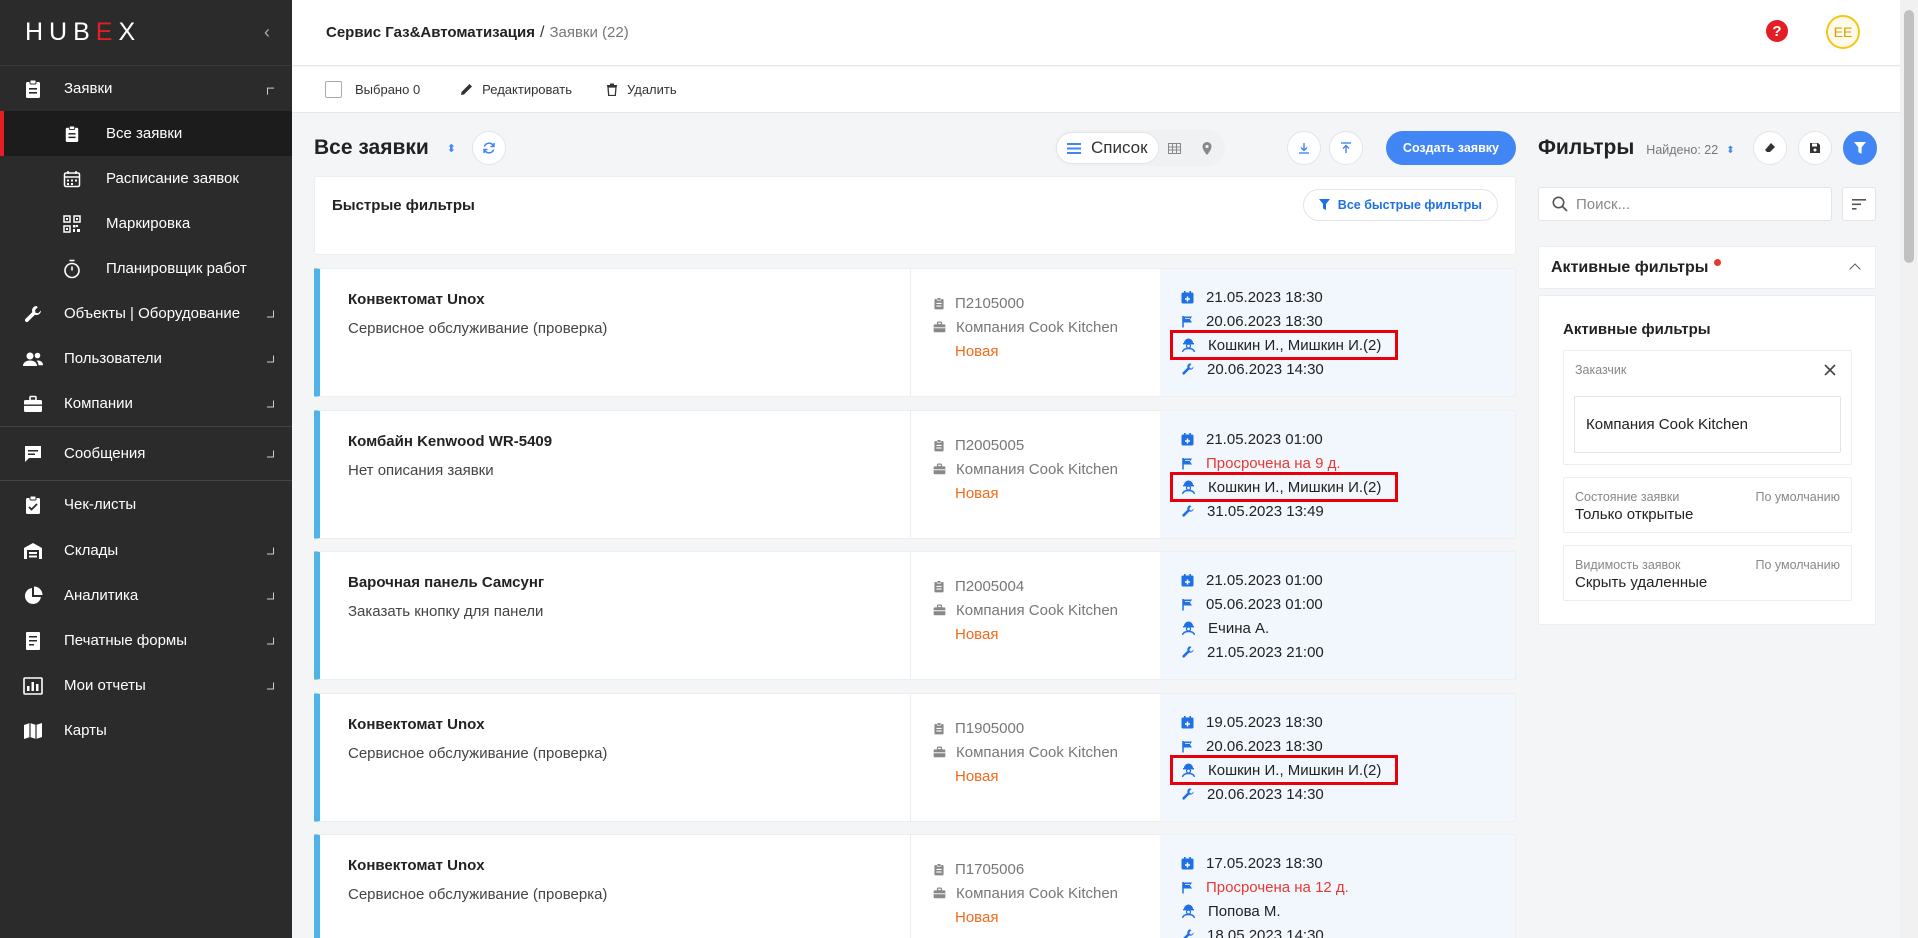 The width and height of the screenshot is (1918, 938). Describe the element at coordinates (1295, 487) in the screenshot. I see `assignees: Кошкин И., Мишкин И.(2)` at that location.